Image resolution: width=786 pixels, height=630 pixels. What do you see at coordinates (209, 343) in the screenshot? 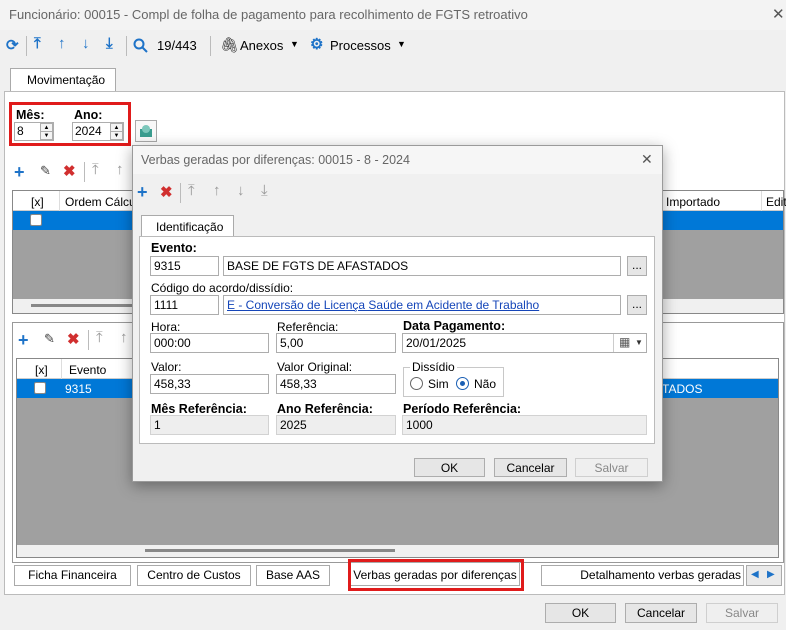
I see `hora-field: 000:00` at bounding box center [209, 343].